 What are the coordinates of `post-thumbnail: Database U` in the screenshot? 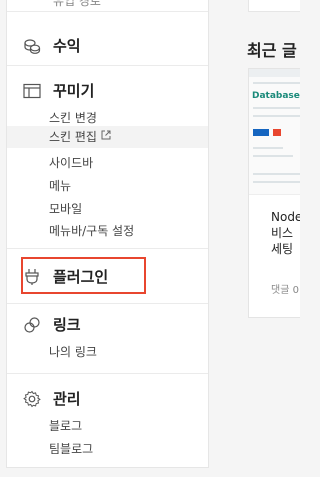 It's located at (274, 132).